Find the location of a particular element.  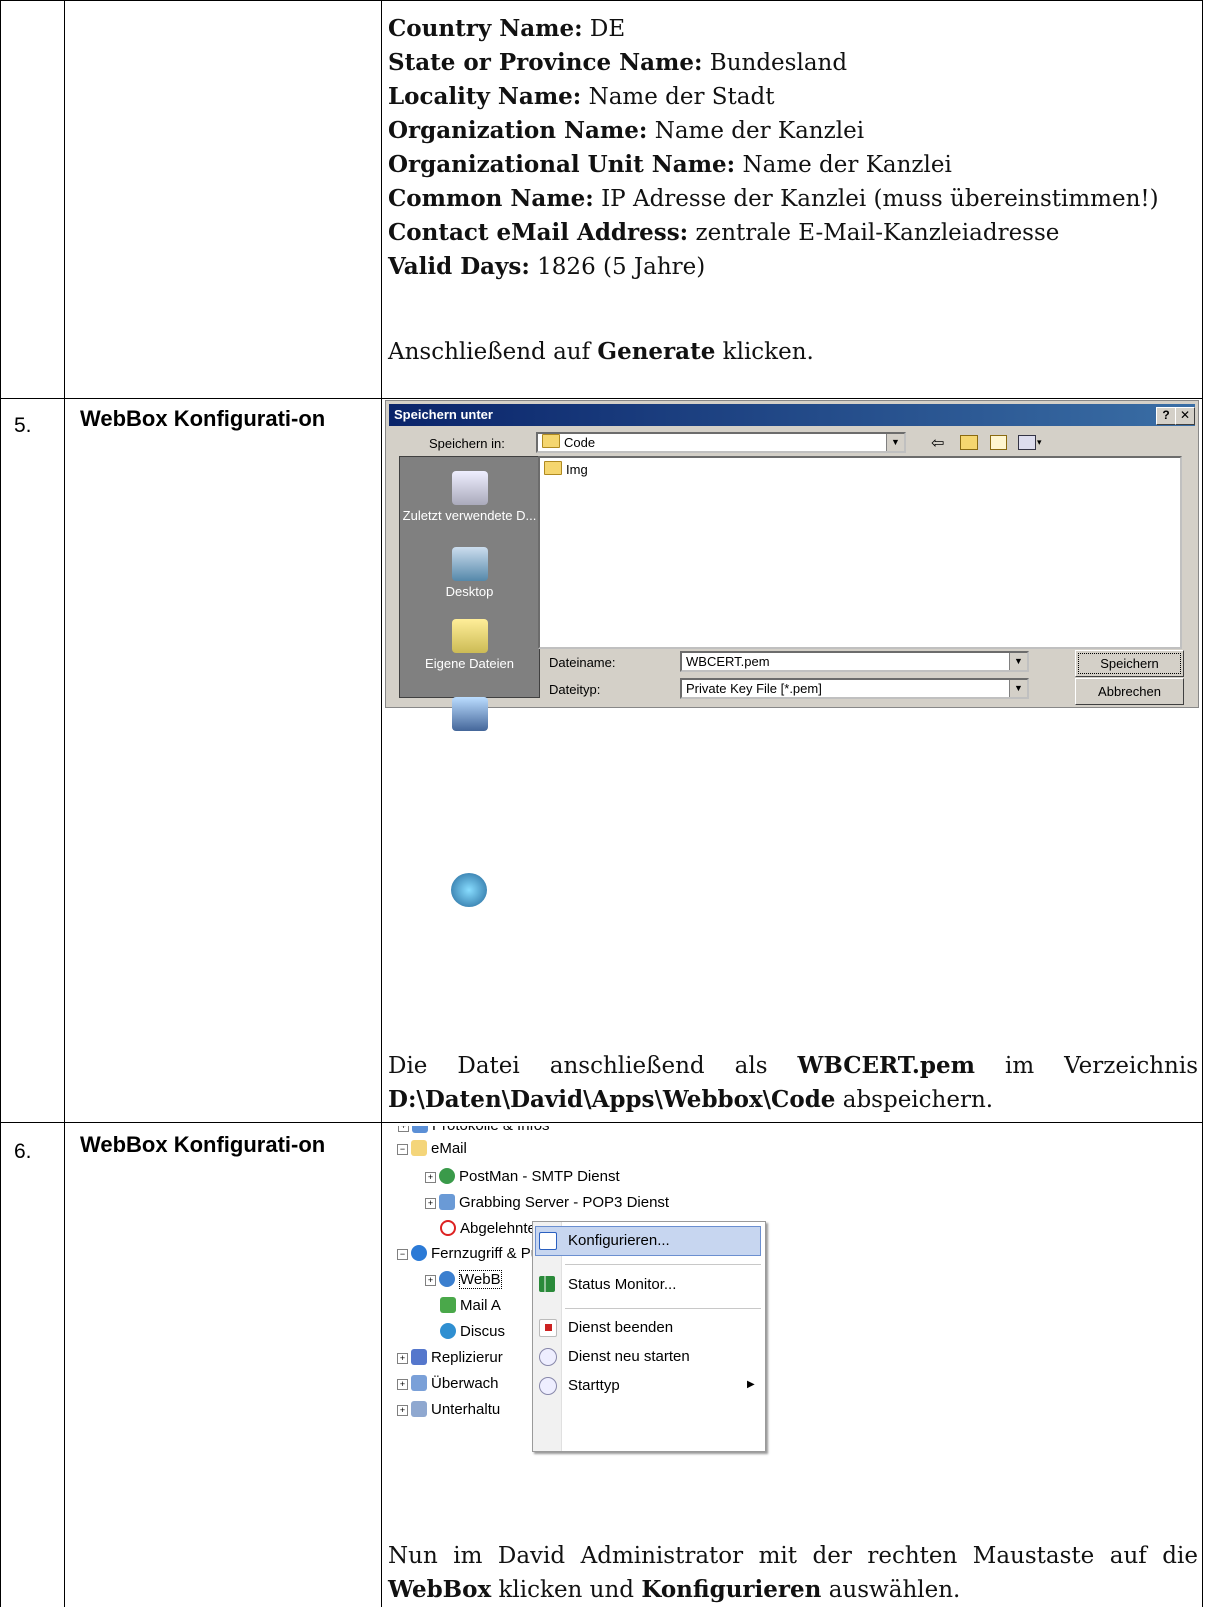

dialog-titlebar: Speichern unter is located at coordinates (792, 415).